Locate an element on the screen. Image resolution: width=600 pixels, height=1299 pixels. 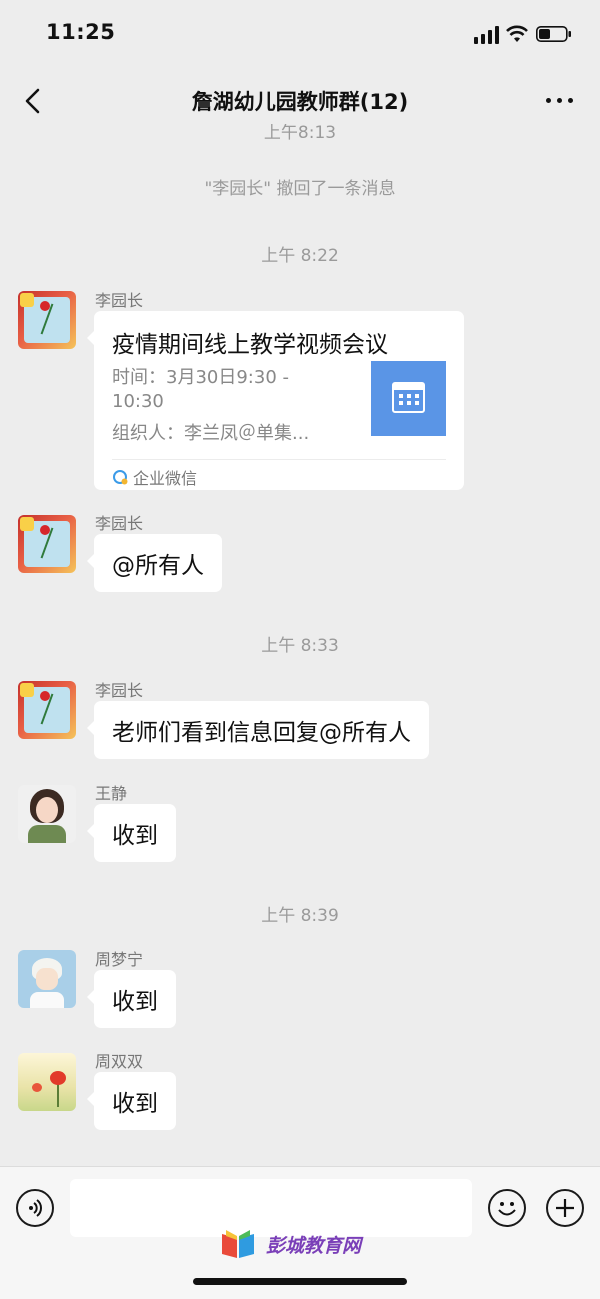
timestamp: 上午 8:22 is located at coordinates (300, 256).